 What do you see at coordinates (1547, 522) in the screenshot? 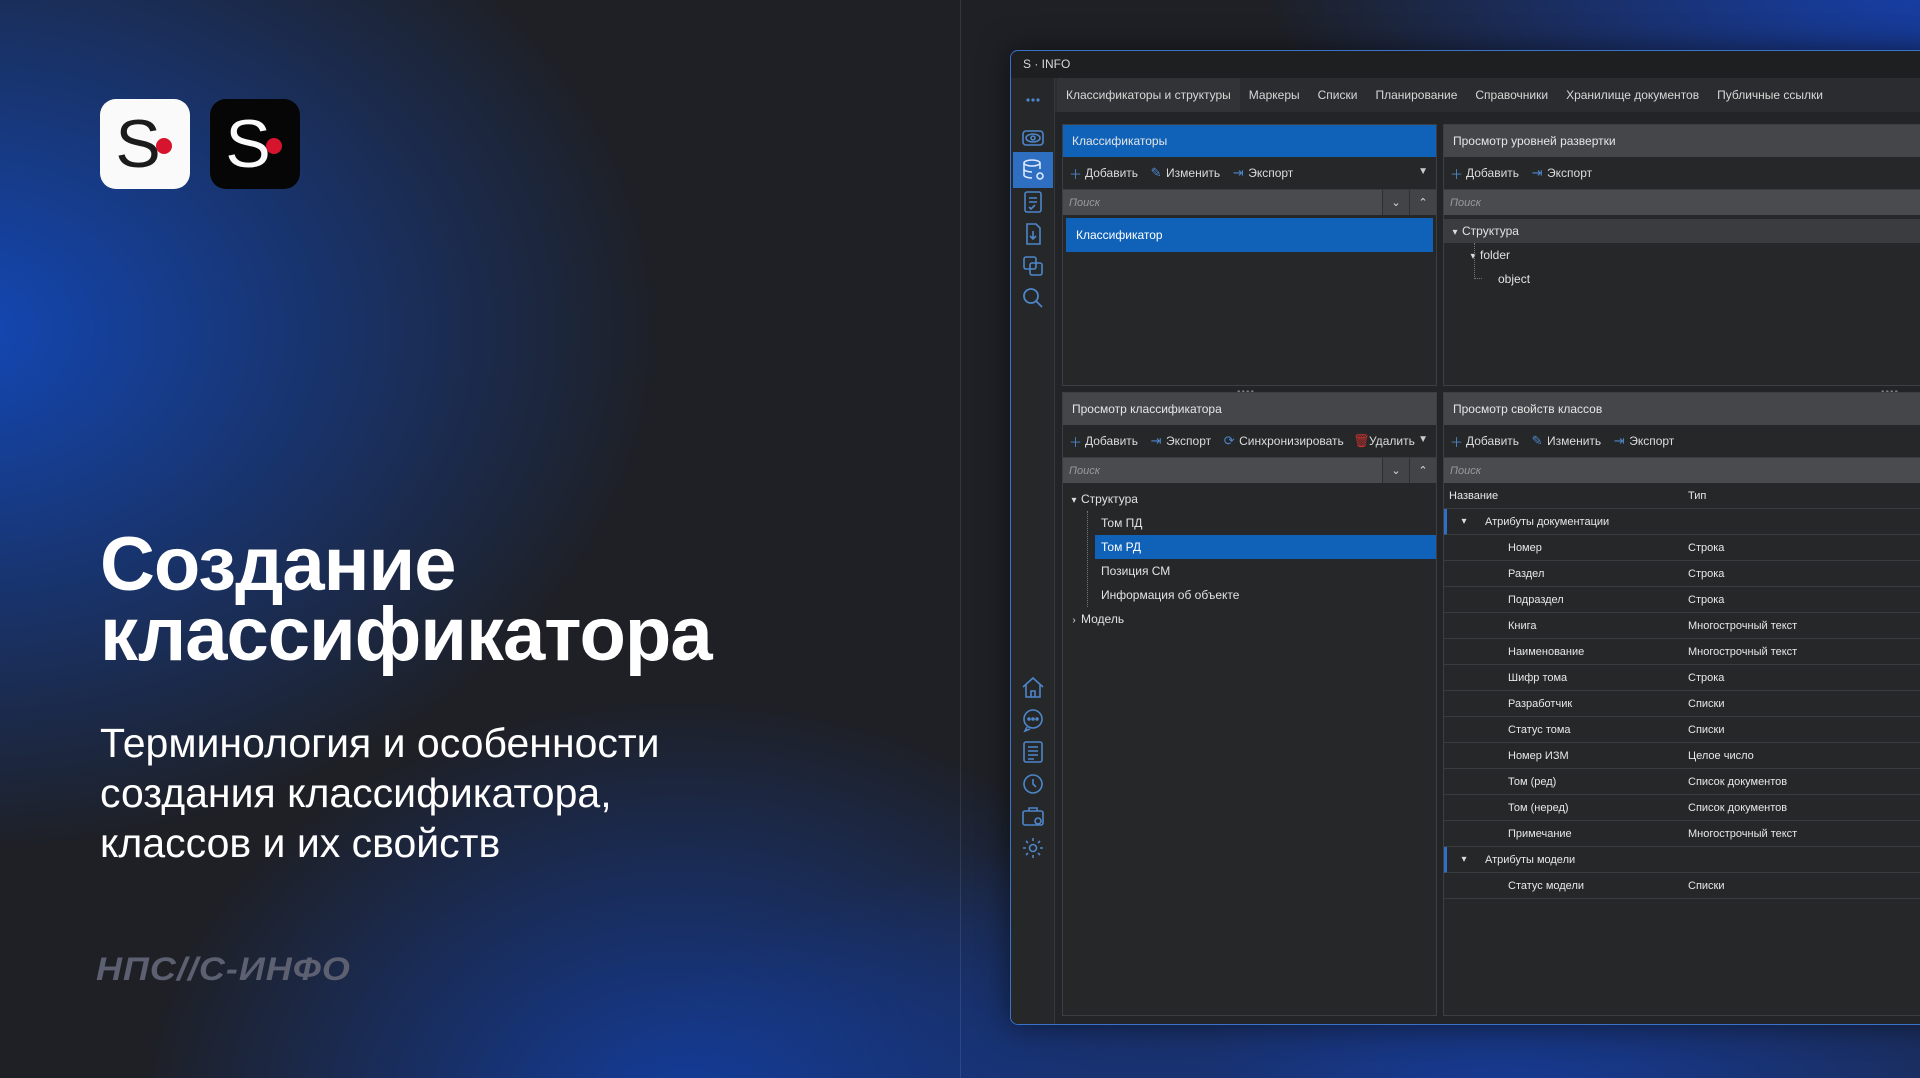
I see `group-label: Атрибуты документации` at bounding box center [1547, 522].